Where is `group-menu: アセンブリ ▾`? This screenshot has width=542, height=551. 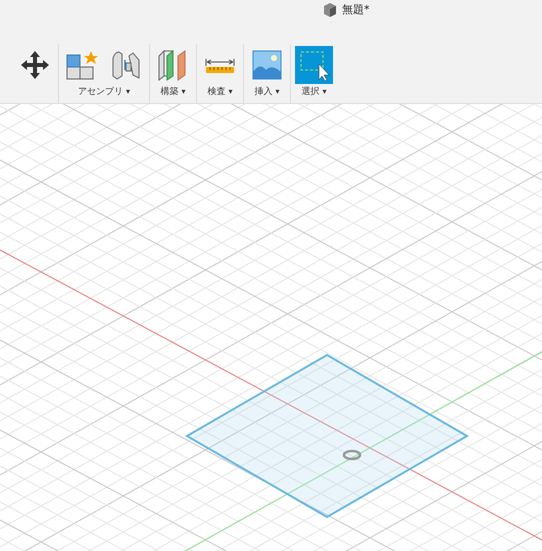
group-menu: アセンブリ ▾ is located at coordinates (104, 93).